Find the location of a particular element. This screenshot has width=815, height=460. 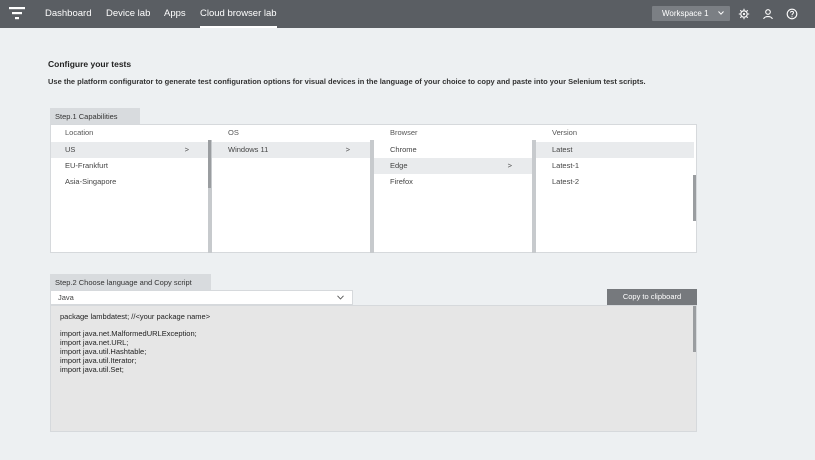

item-label: Firefox is located at coordinates (401, 181).